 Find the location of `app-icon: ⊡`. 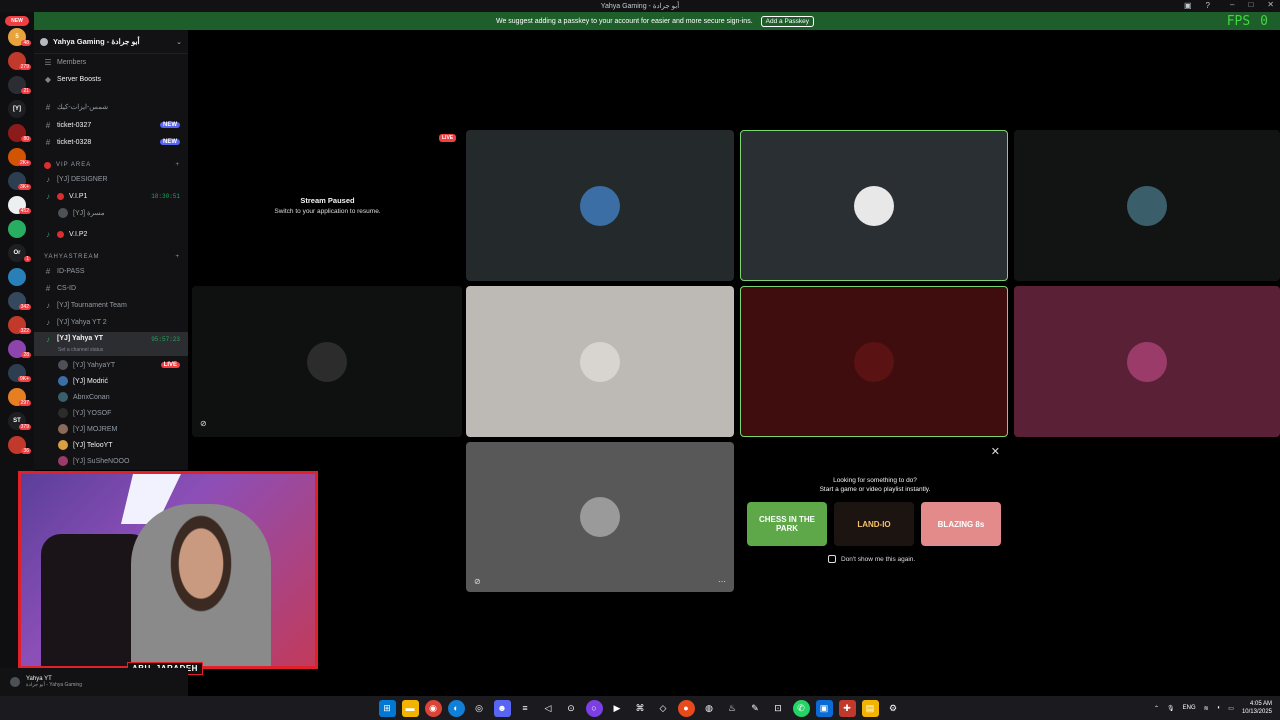

app-icon: ⊡ is located at coordinates (778, 708).